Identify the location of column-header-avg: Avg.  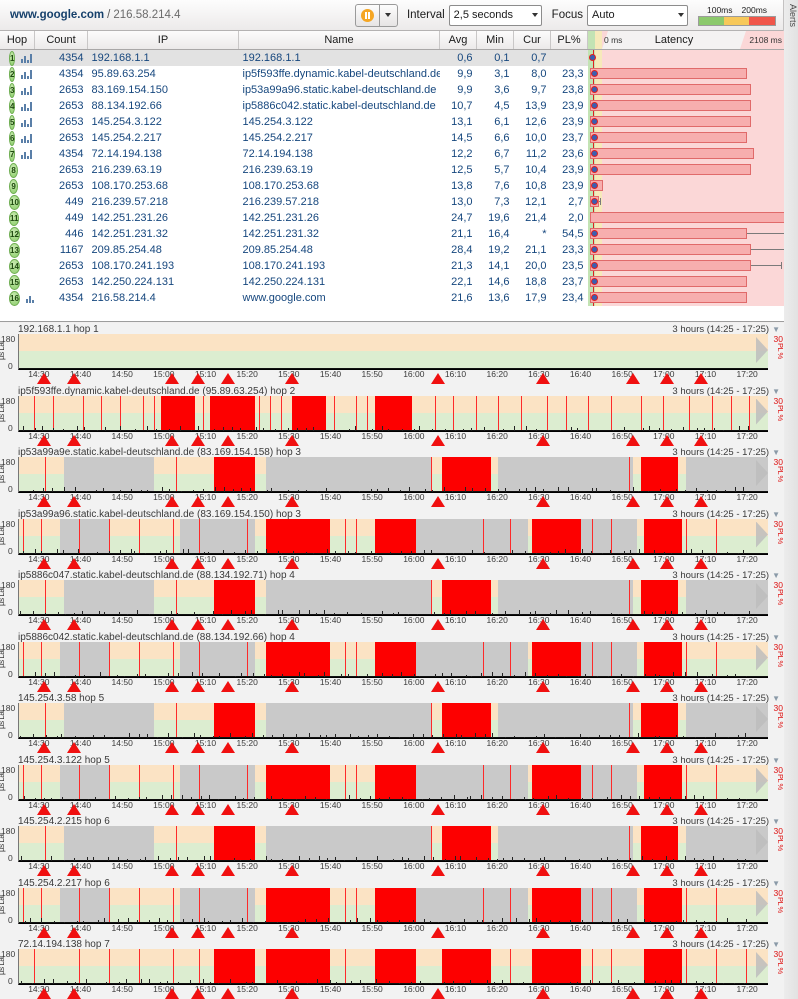
(458, 40).